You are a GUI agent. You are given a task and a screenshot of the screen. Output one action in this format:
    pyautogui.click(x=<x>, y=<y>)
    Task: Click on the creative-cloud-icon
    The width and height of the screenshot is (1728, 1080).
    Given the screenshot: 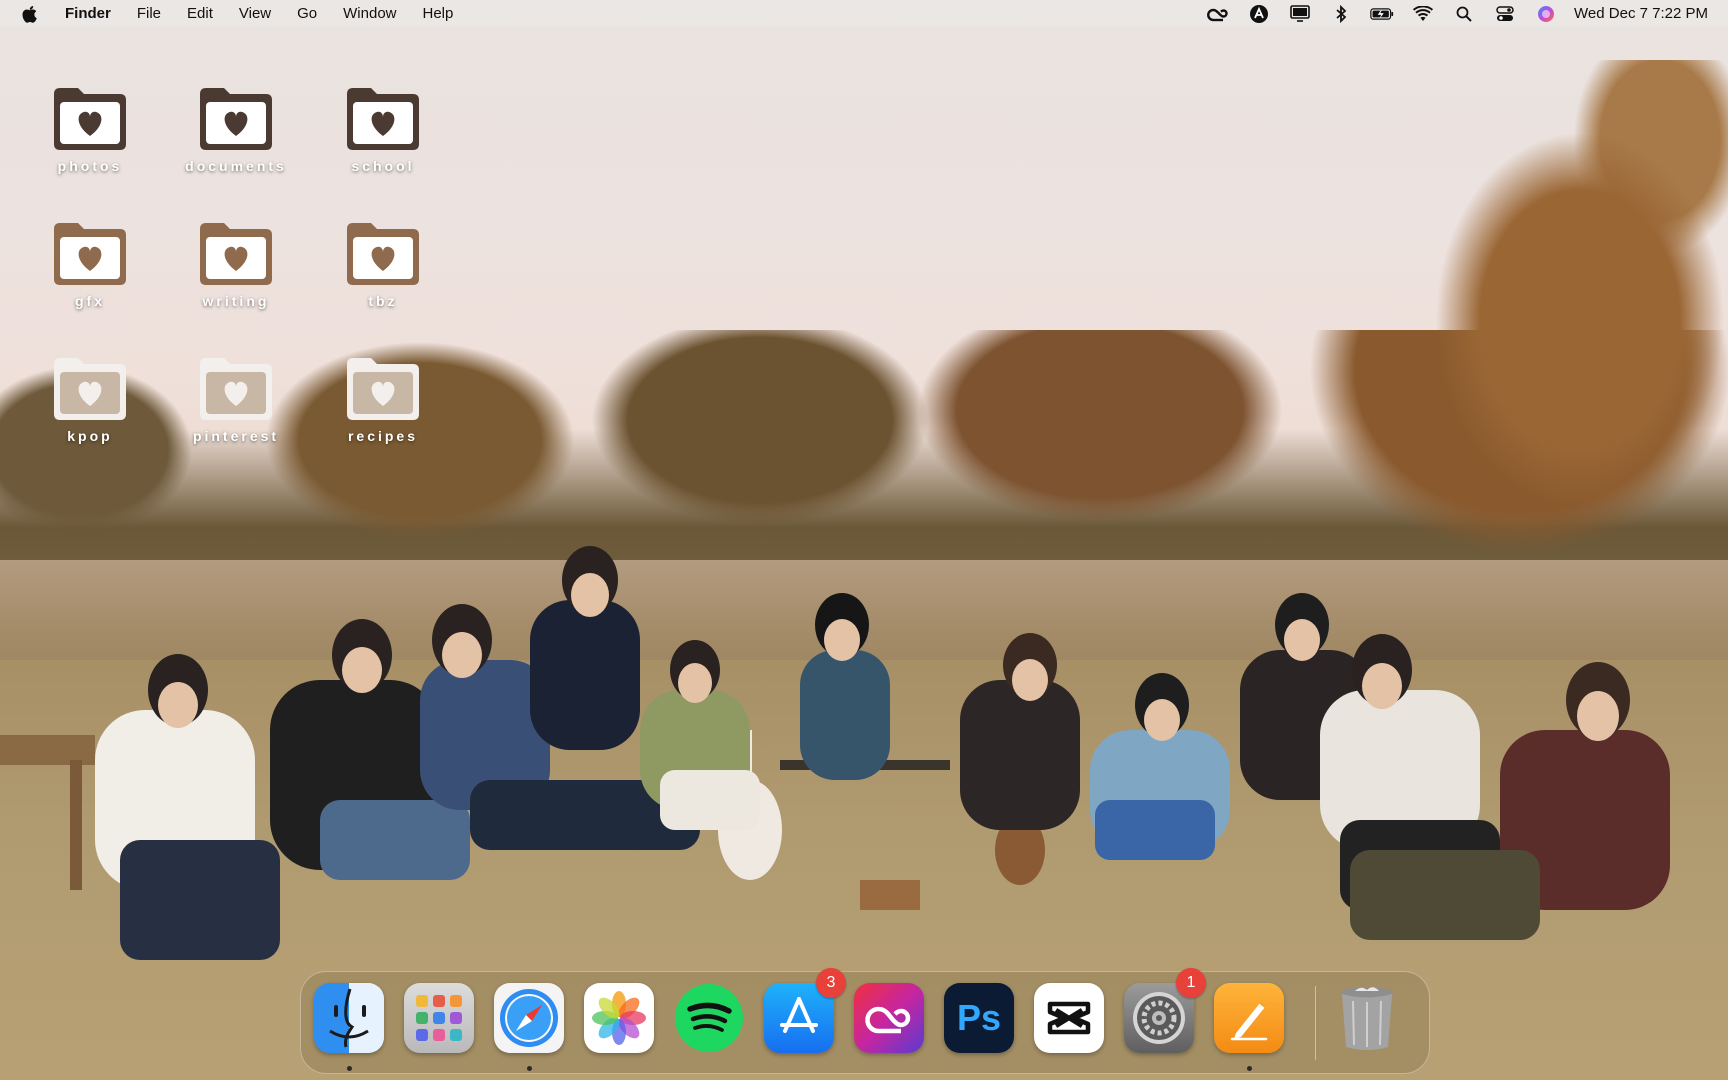 What is the action you would take?
    pyautogui.click(x=1218, y=14)
    